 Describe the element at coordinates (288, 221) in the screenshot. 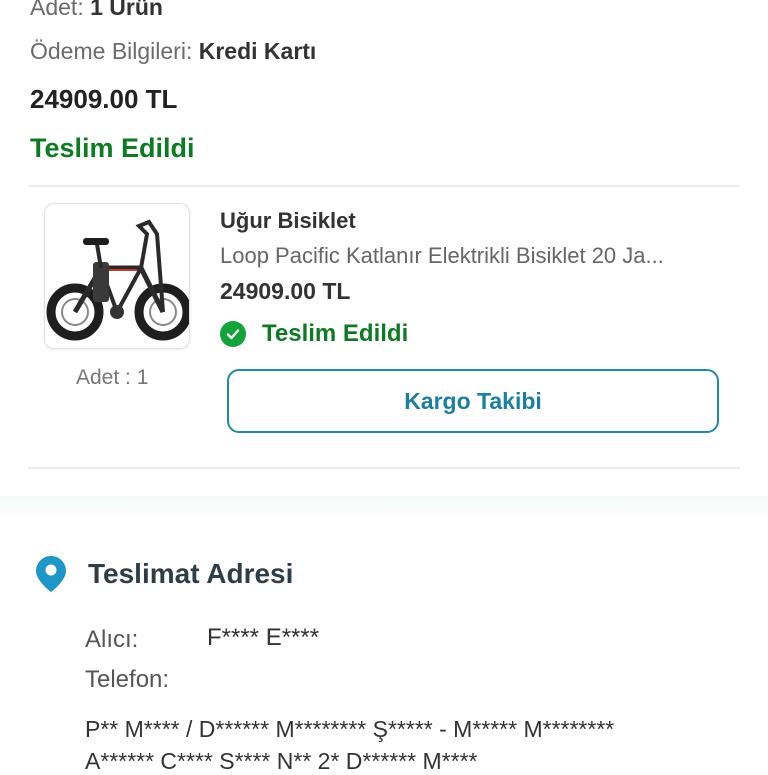

I see `seller-name: Uğur Bisiklet` at that location.